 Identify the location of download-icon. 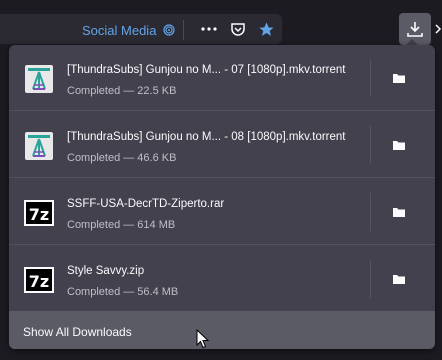
(415, 29).